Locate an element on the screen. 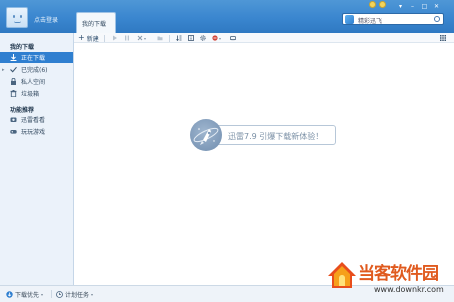 Image resolution: width=454 pixels, height=302 pixels. promo-text: 迅雷7.9 引爆下载新体验！ is located at coordinates (276, 136).